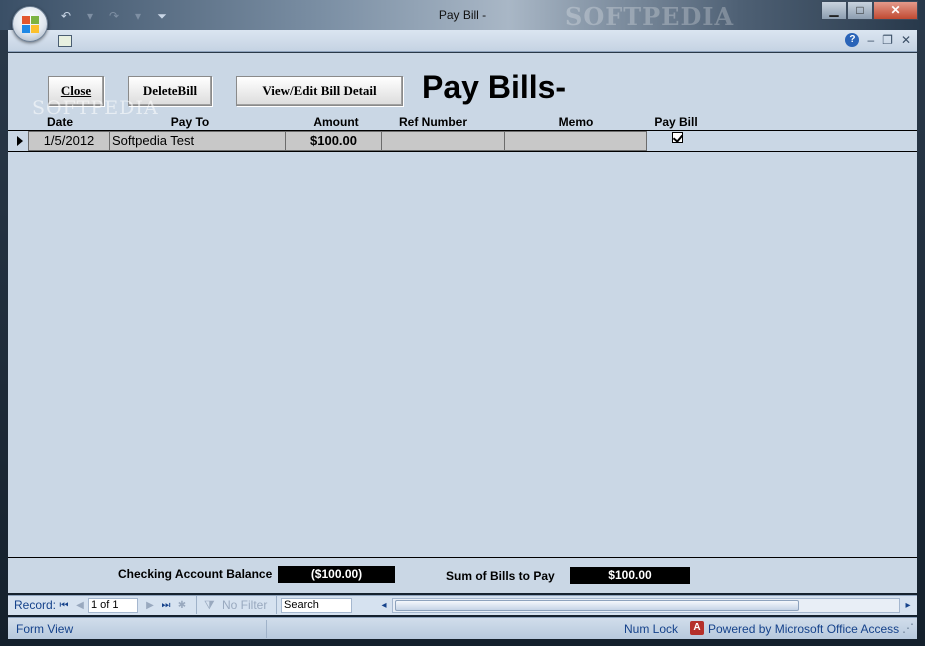 The width and height of the screenshot is (925, 646). Describe the element at coordinates (336, 122) in the screenshot. I see `column-header-amount: Amount` at that location.